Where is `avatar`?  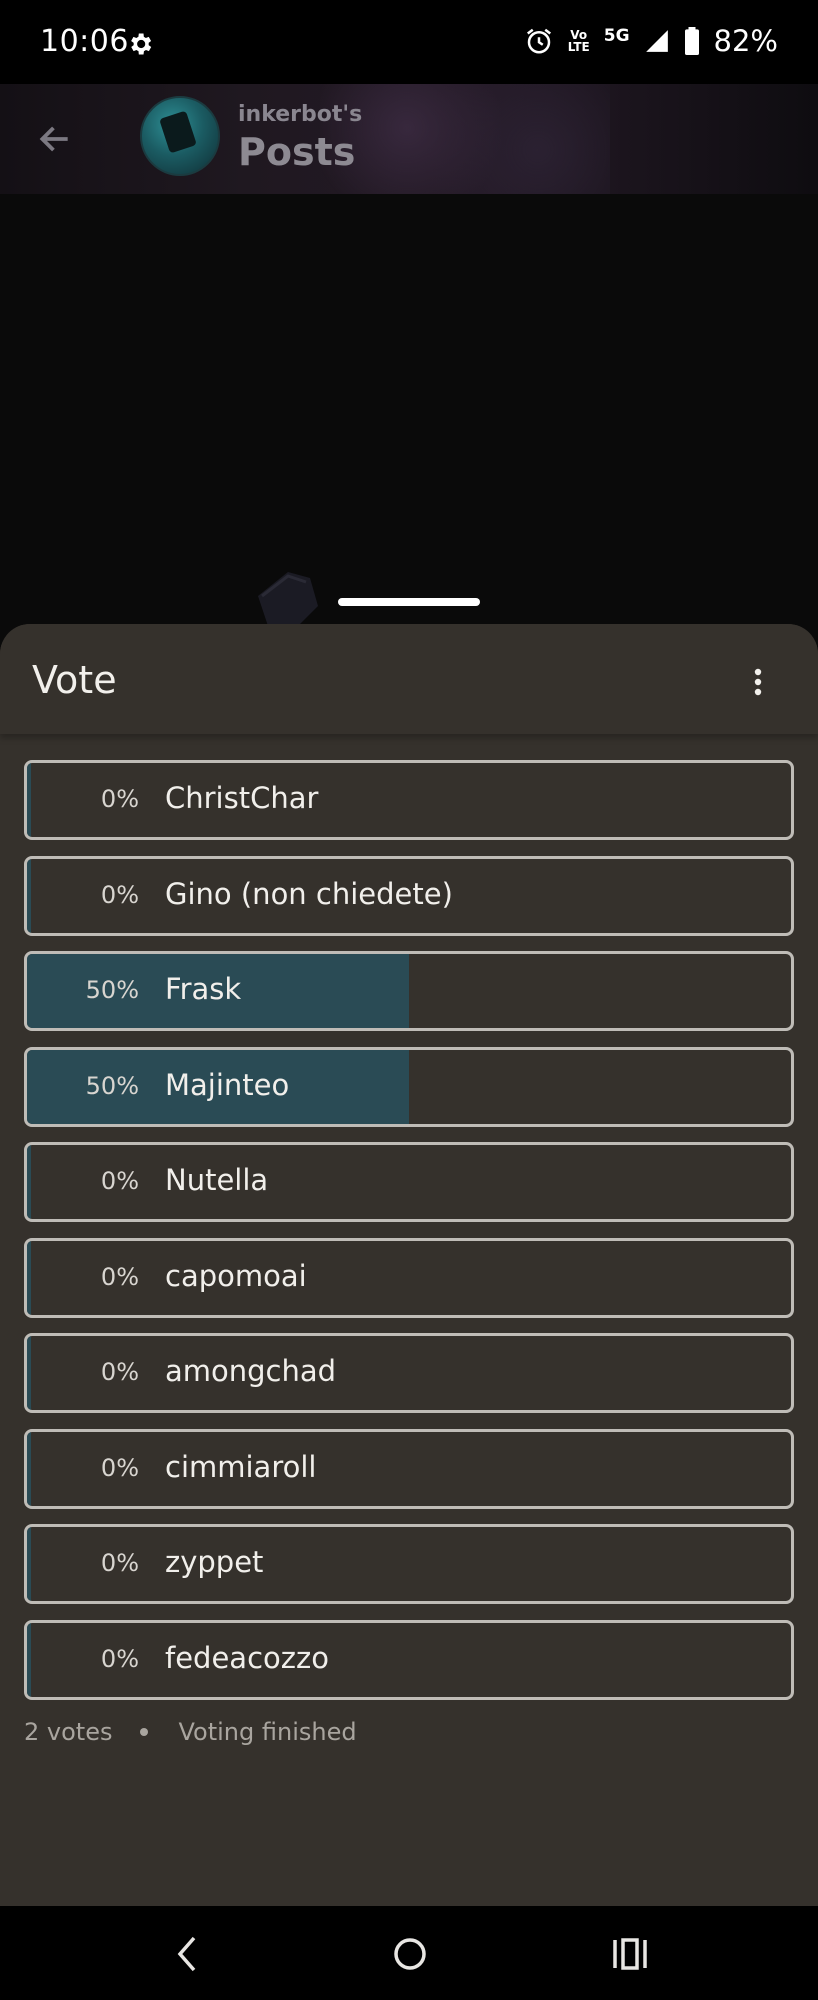
avatar is located at coordinates (180, 136).